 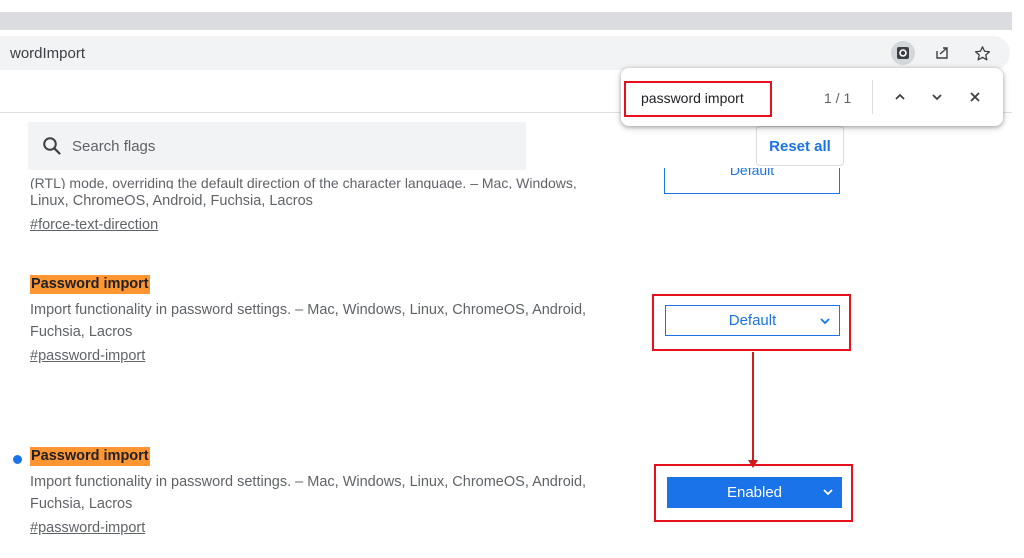 What do you see at coordinates (52, 146) in the screenshot?
I see `search-icon` at bounding box center [52, 146].